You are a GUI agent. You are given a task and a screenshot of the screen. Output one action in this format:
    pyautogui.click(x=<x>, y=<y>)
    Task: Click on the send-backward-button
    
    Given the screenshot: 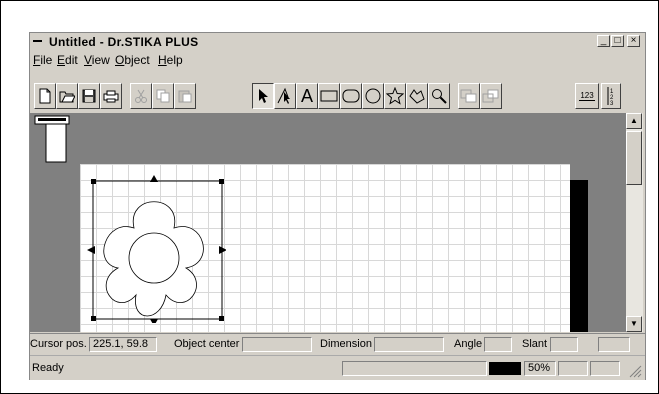 What is the action you would take?
    pyautogui.click(x=491, y=96)
    